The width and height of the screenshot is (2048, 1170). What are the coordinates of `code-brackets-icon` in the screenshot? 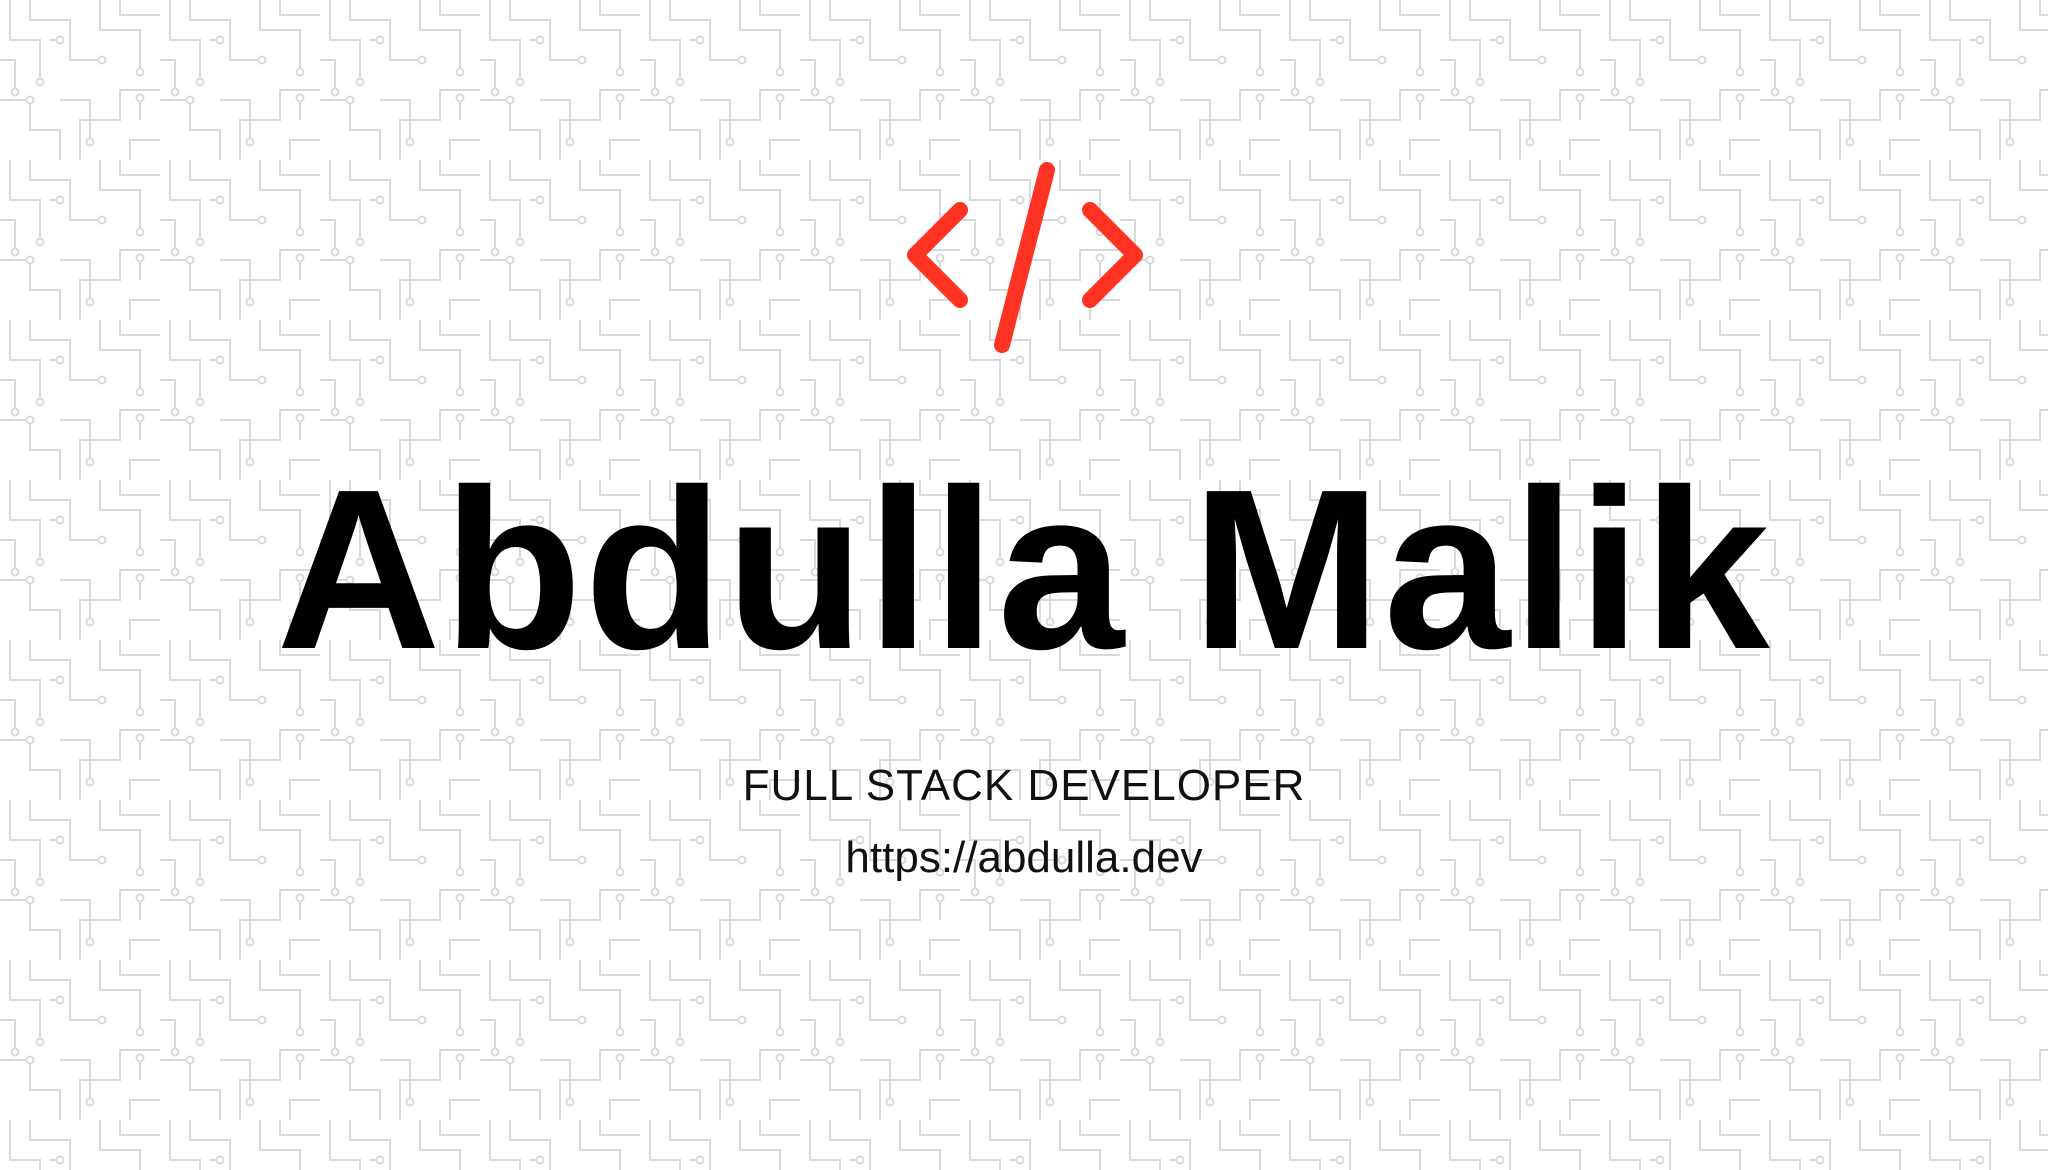 It's located at (1025, 257).